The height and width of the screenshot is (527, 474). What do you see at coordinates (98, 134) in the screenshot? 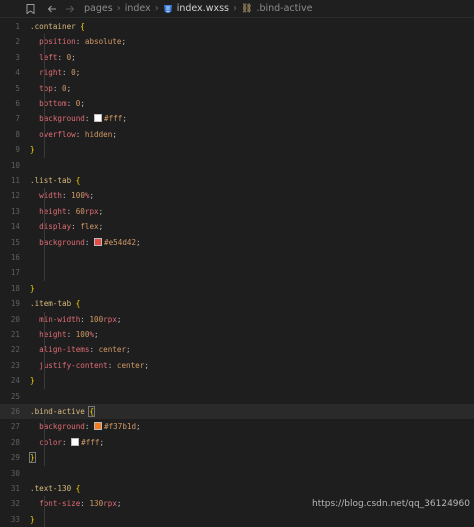
I see `code-token: hidden` at bounding box center [98, 134].